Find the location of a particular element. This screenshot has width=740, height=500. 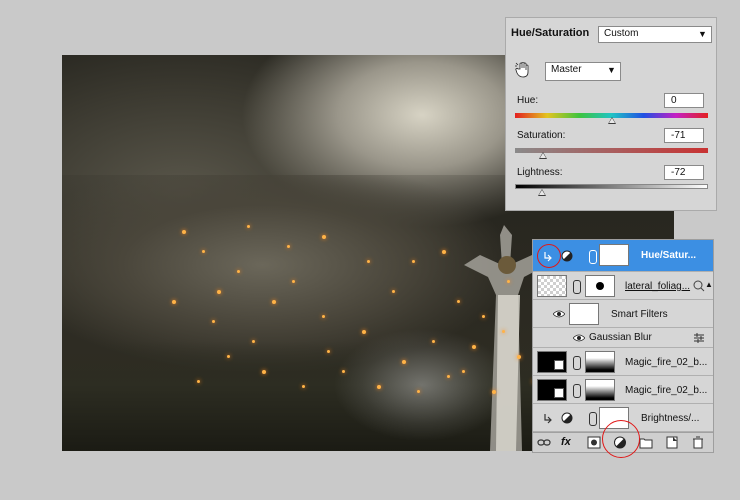

add-mask-icon is located at coordinates (594, 442).